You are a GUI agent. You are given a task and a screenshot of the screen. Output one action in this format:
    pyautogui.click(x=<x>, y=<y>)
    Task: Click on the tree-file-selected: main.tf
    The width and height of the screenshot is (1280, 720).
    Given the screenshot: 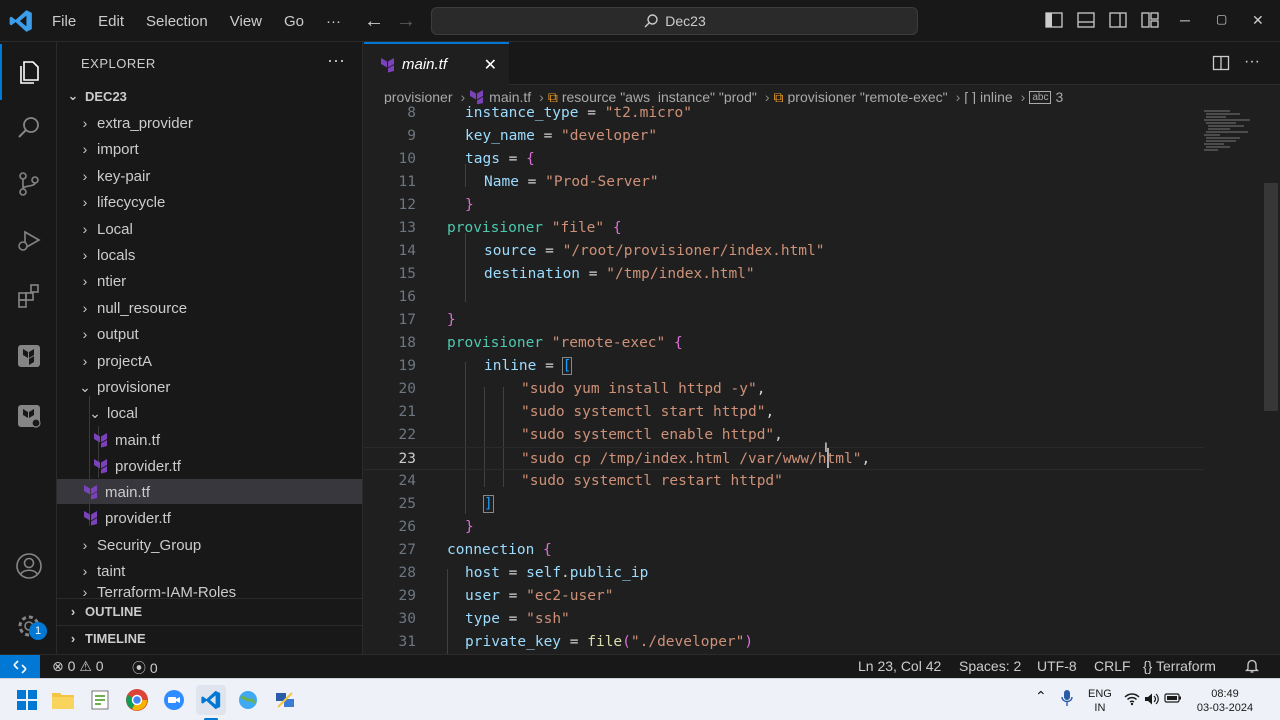 What is the action you would take?
    pyautogui.click(x=116, y=492)
    